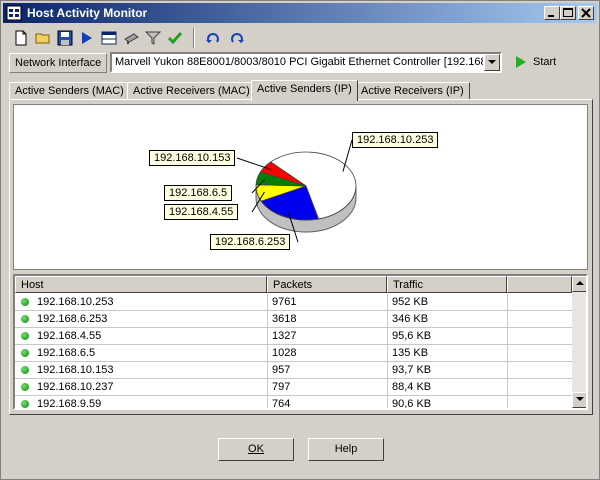  Describe the element at coordinates (191, 91) in the screenshot. I see `tab-active-receivers-mac: Active Receivers (MAC)` at that location.